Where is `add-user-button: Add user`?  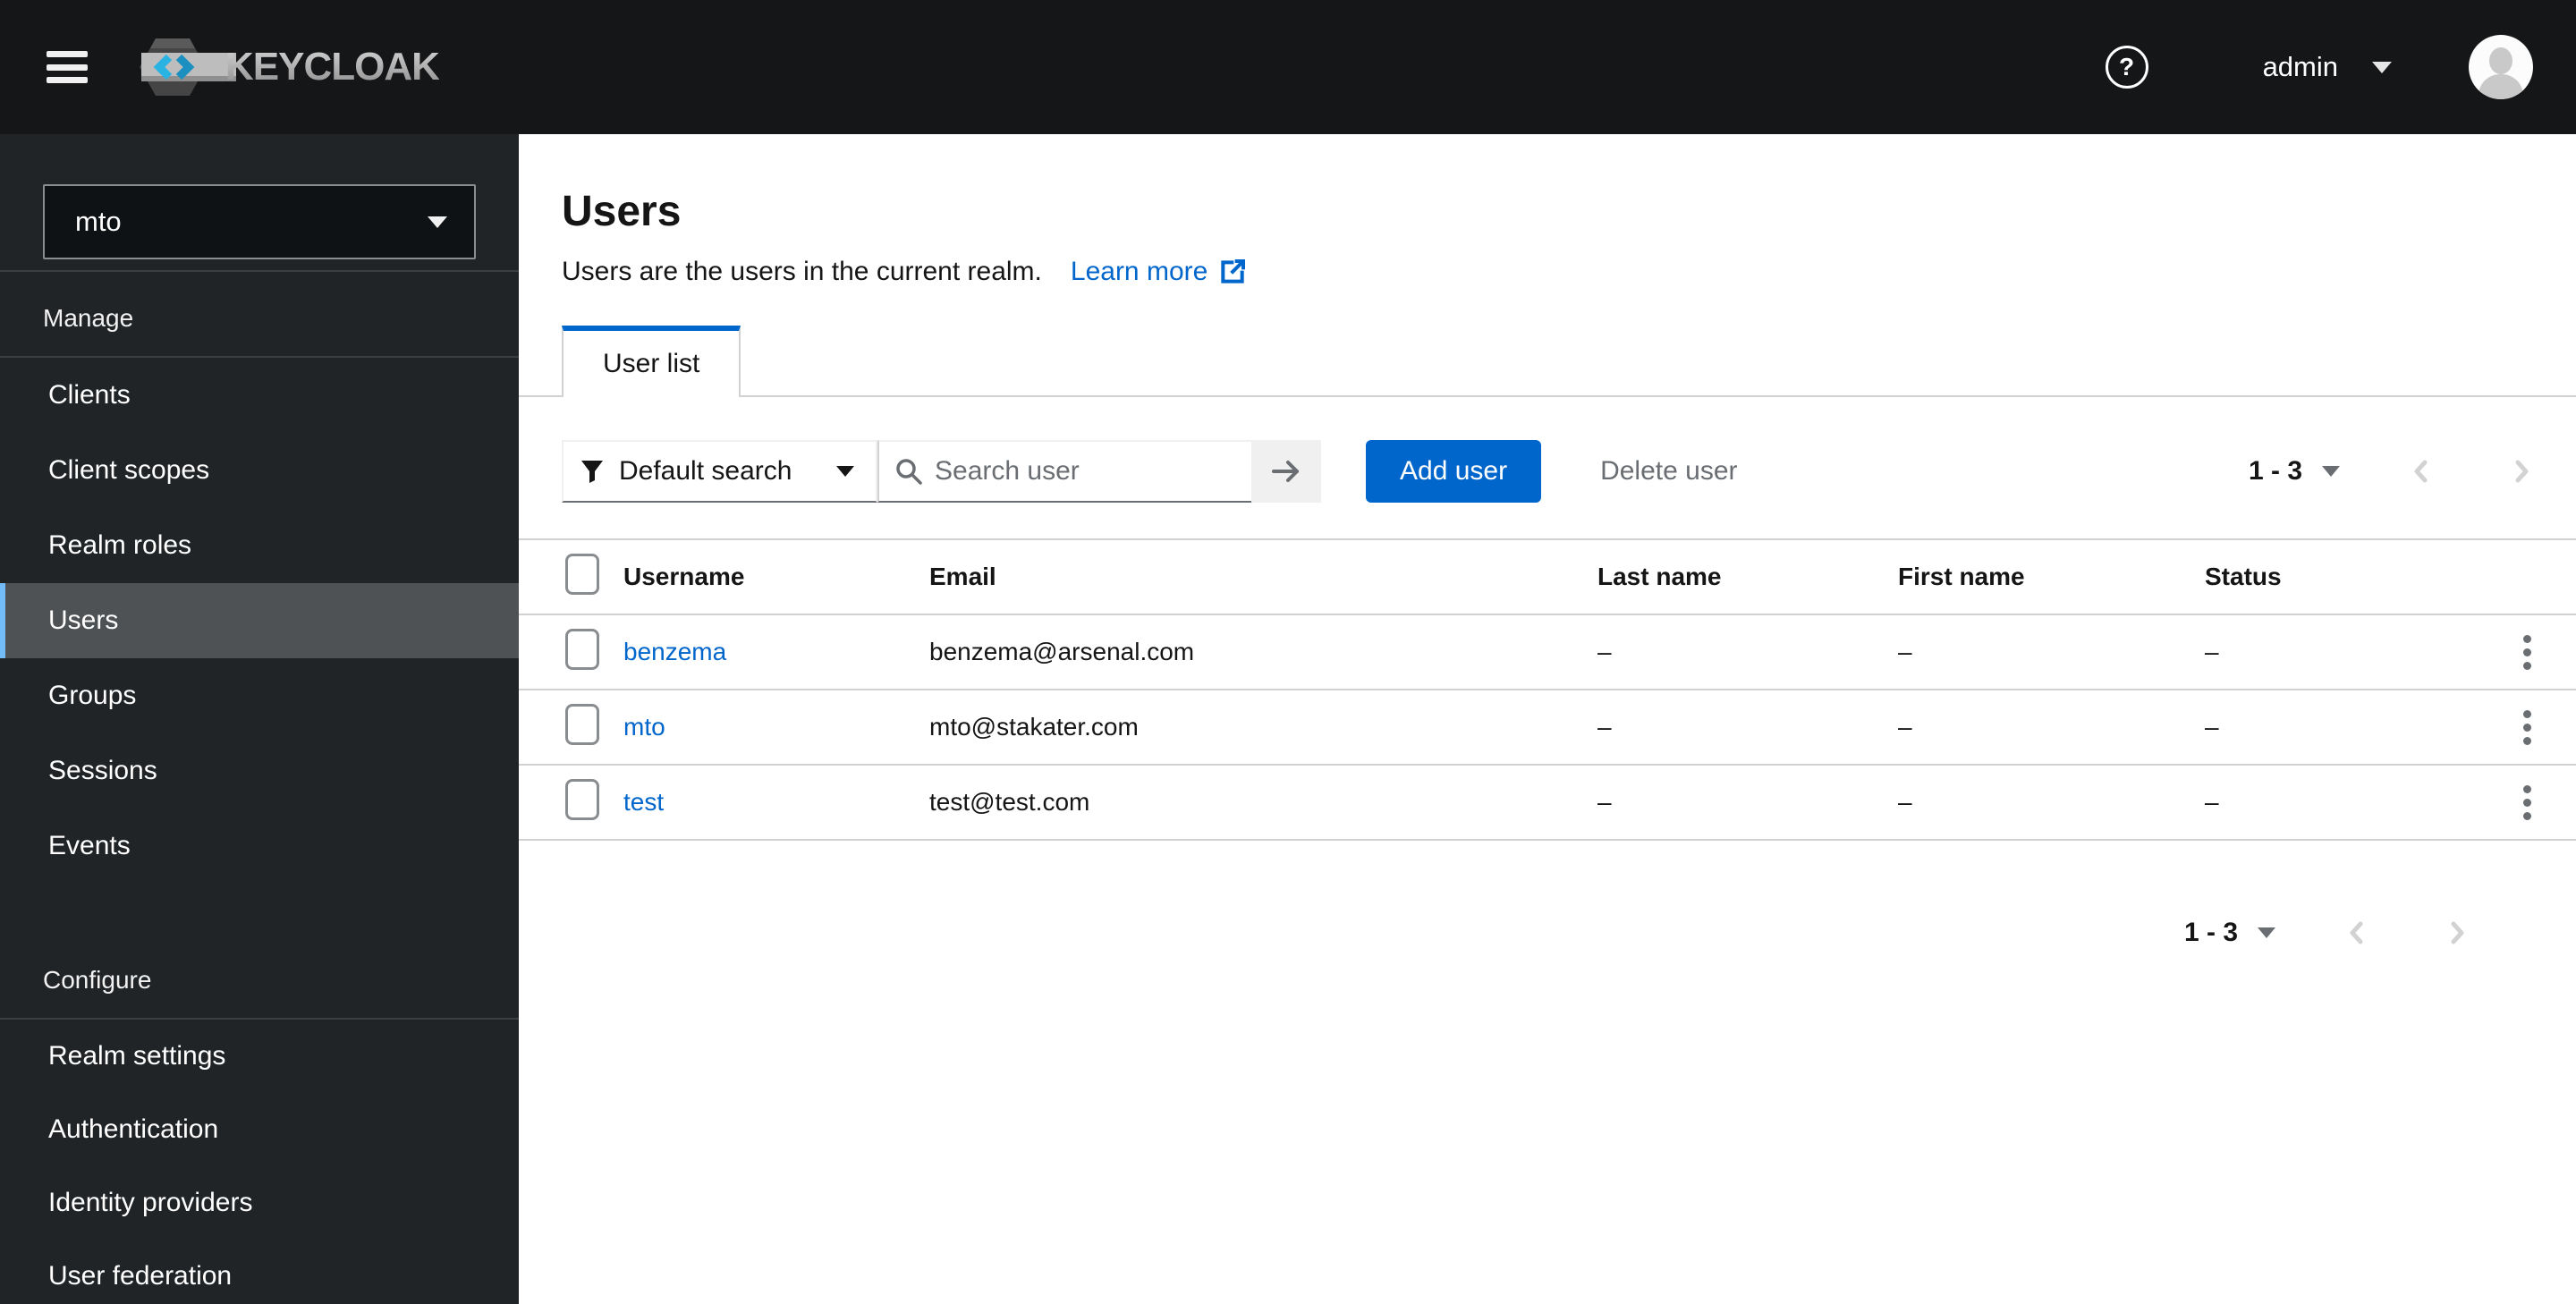 add-user-button: Add user is located at coordinates (1454, 472).